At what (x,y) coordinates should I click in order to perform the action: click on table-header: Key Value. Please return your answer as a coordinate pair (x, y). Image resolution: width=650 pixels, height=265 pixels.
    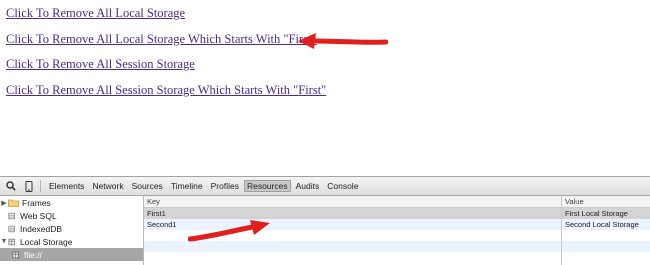
    Looking at the image, I should click on (397, 202).